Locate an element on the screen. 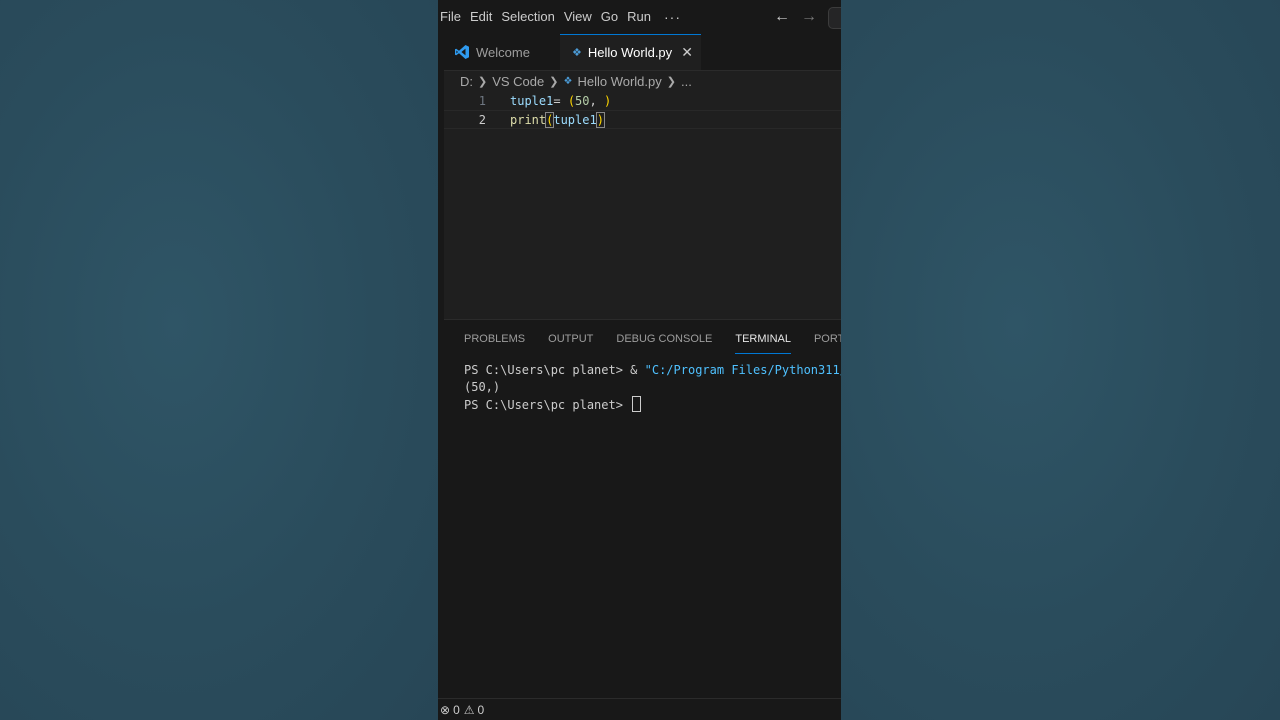  tab-problems: PROBLEMS is located at coordinates (494, 342).